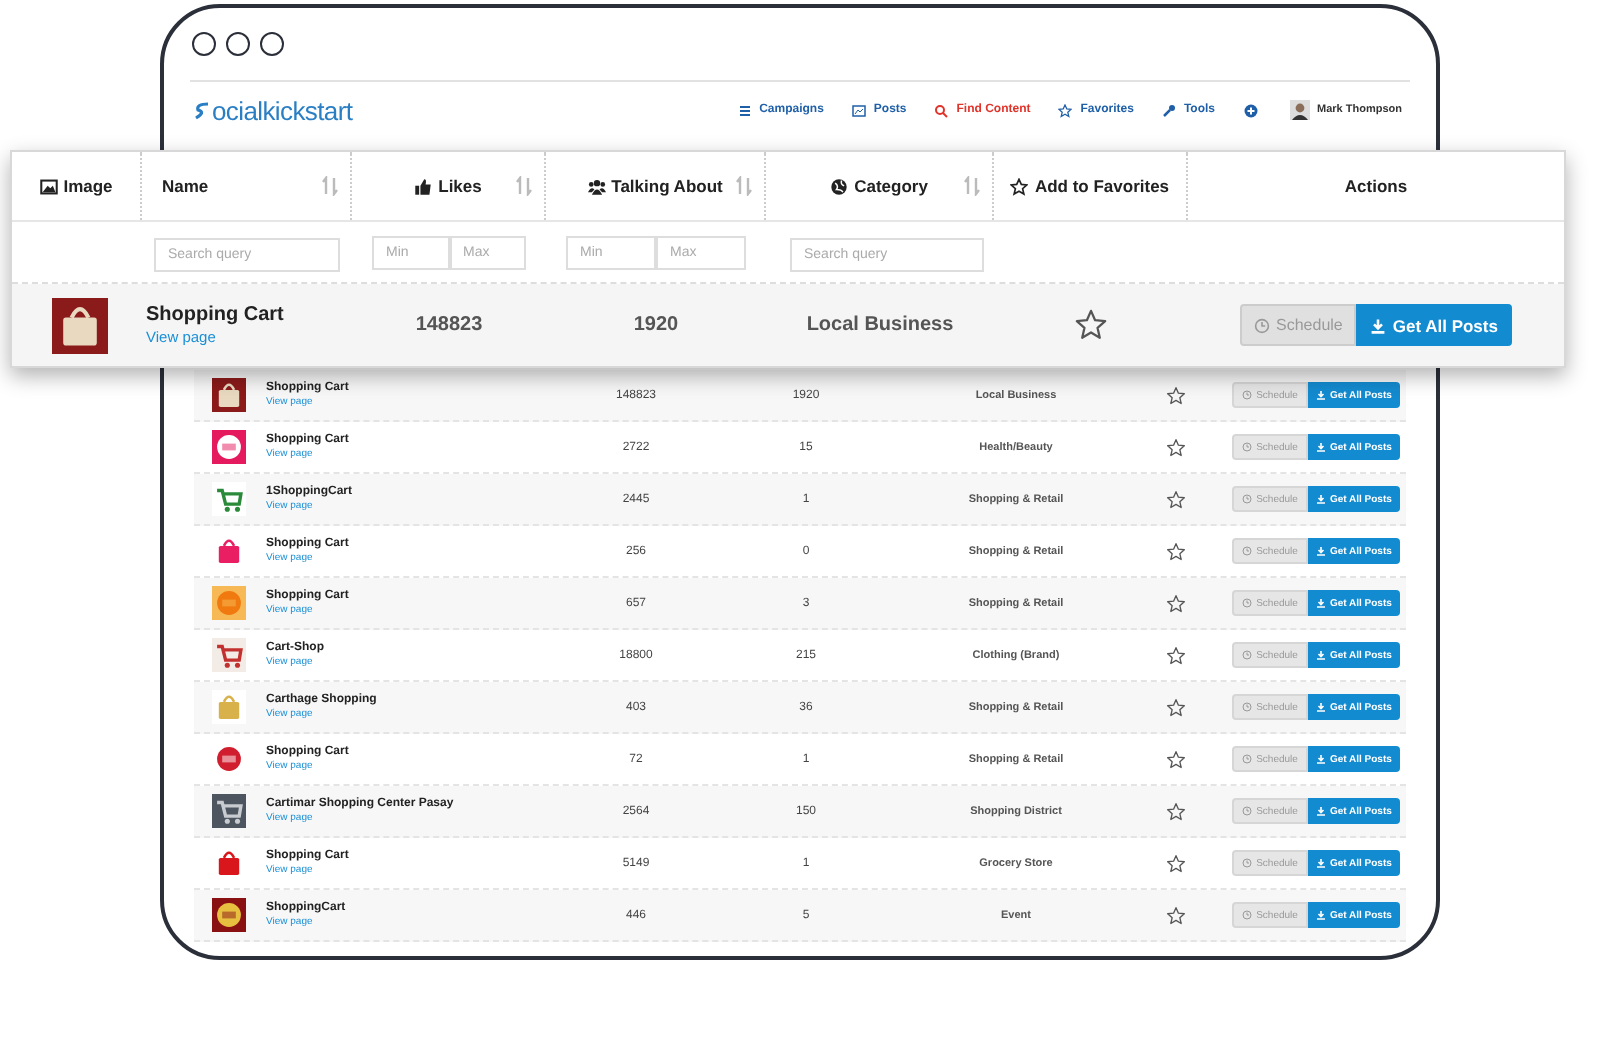  Describe the element at coordinates (1250, 110) in the screenshot. I see `plus-icon` at that location.